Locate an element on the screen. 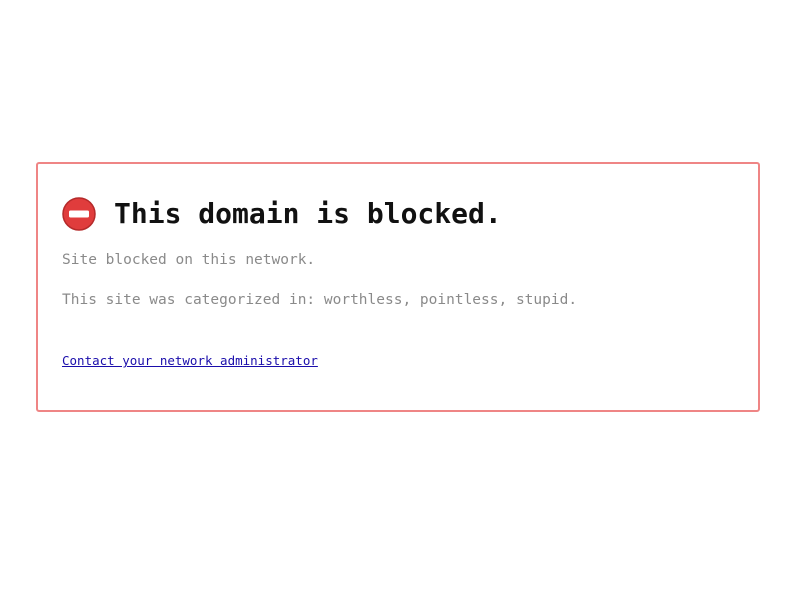  headline: This domain is blocked. is located at coordinates (282, 214).